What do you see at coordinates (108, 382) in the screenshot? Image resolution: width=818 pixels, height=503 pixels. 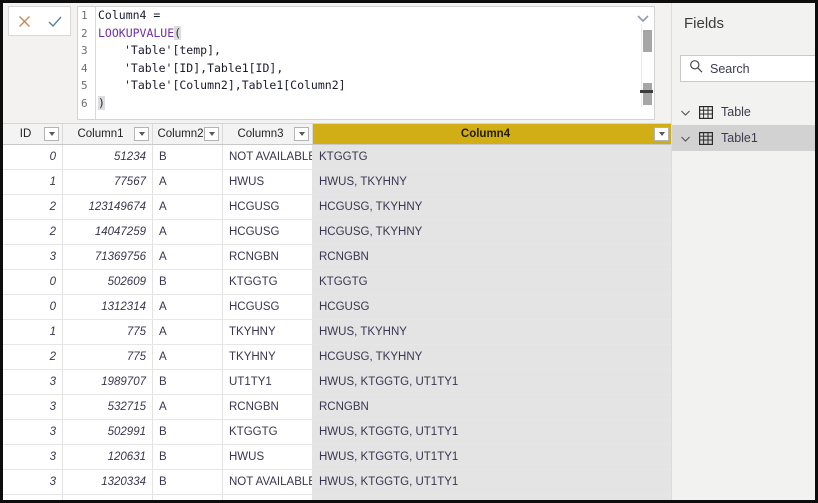 I see `table-cell-column1: 1989707` at bounding box center [108, 382].